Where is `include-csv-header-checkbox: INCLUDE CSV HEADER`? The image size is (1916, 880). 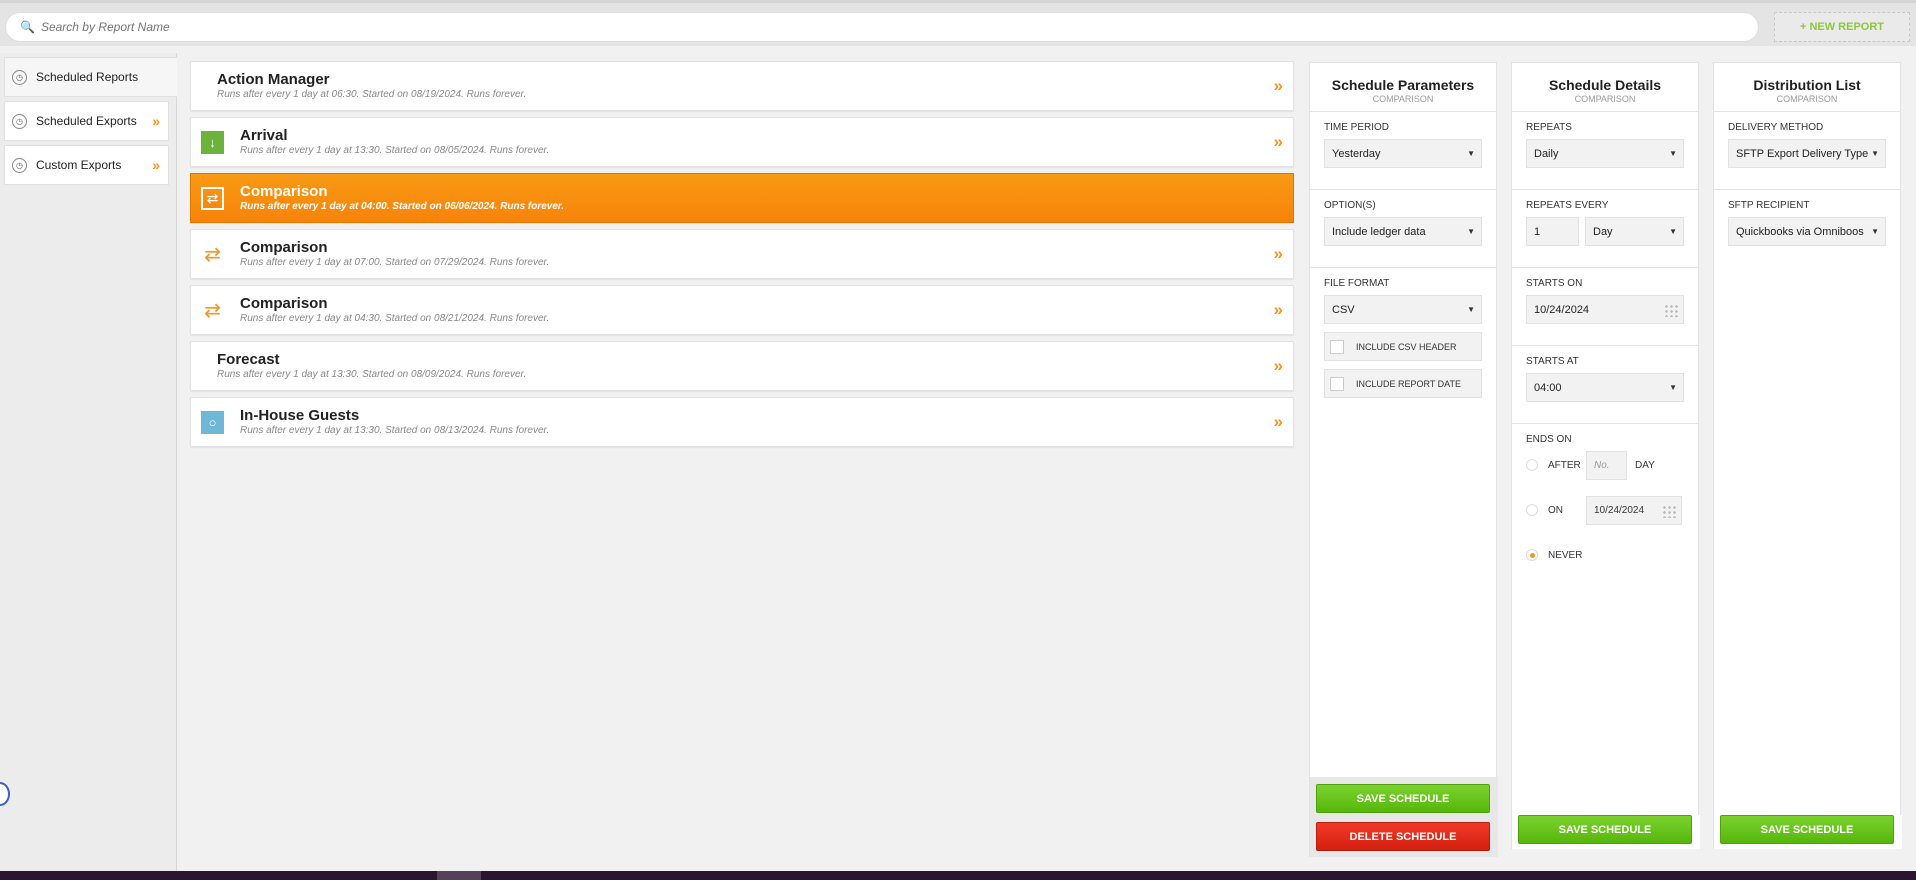
include-csv-header-checkbox: INCLUDE CSV HEADER is located at coordinates (1403, 346).